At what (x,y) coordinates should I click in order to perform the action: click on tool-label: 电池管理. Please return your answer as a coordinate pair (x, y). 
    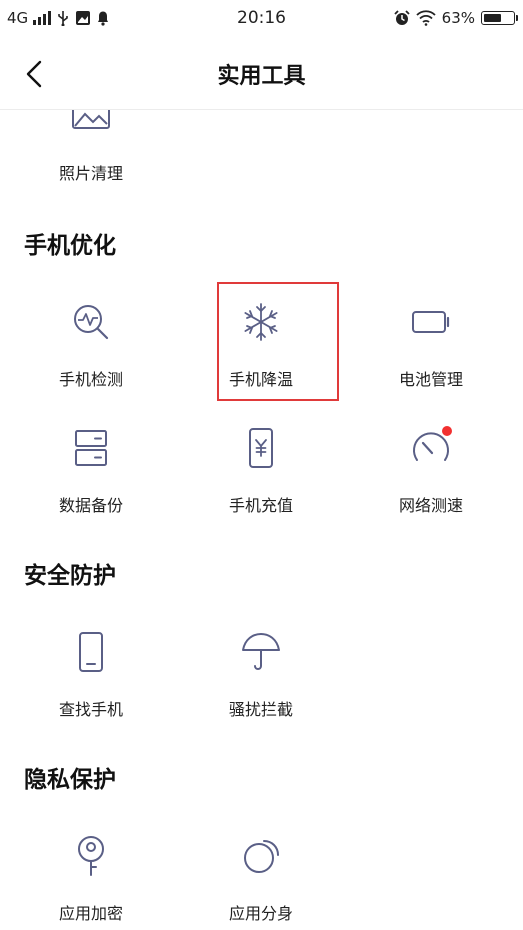
    Looking at the image, I should click on (430, 379).